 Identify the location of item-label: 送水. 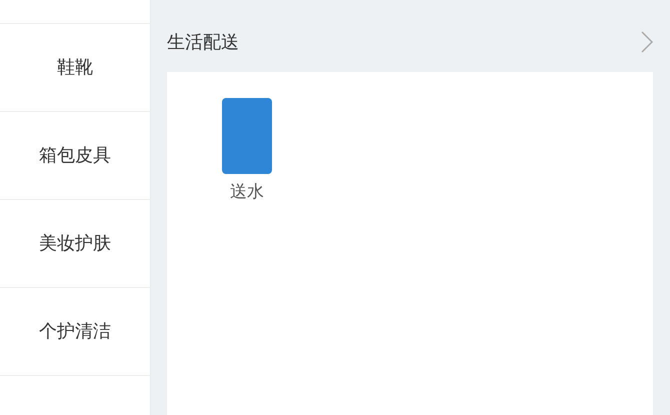
(247, 193).